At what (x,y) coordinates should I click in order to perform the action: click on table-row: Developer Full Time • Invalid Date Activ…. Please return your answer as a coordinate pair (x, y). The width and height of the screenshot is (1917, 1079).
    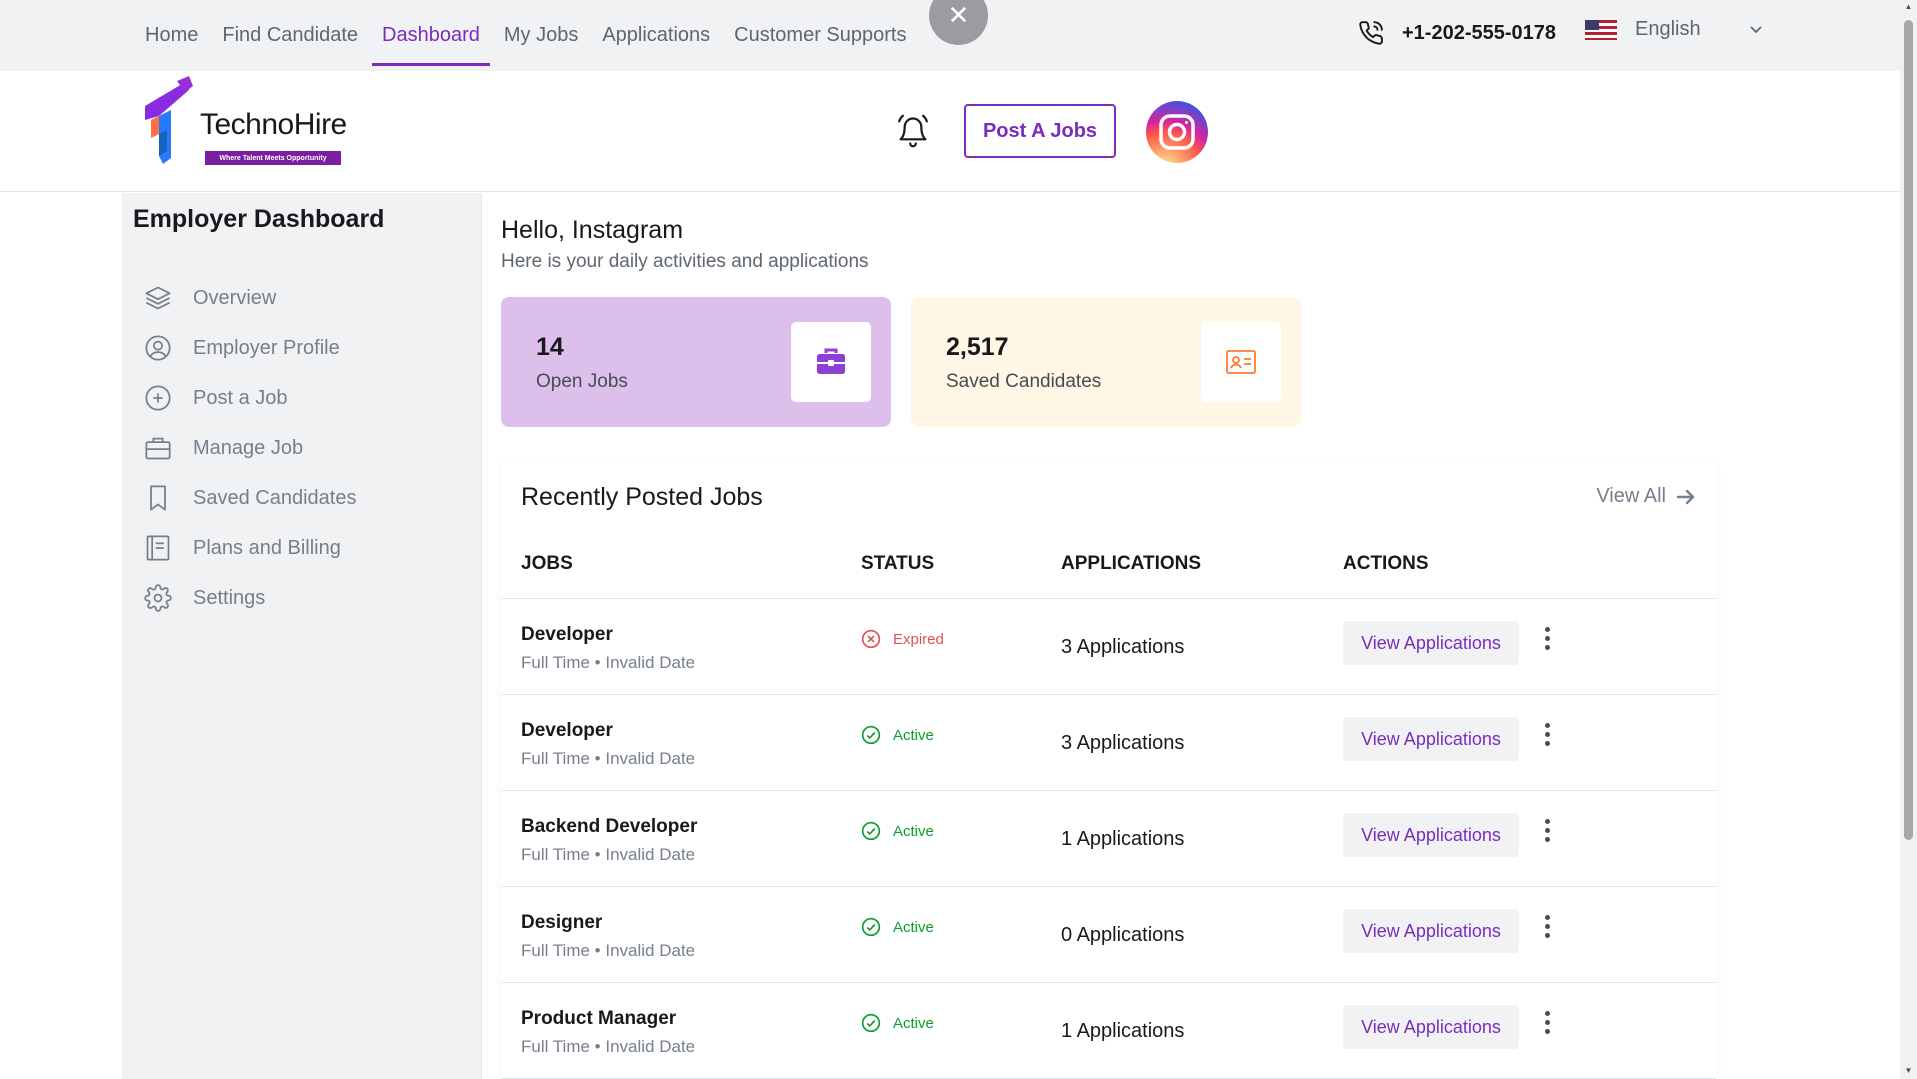
    Looking at the image, I should click on (1108, 743).